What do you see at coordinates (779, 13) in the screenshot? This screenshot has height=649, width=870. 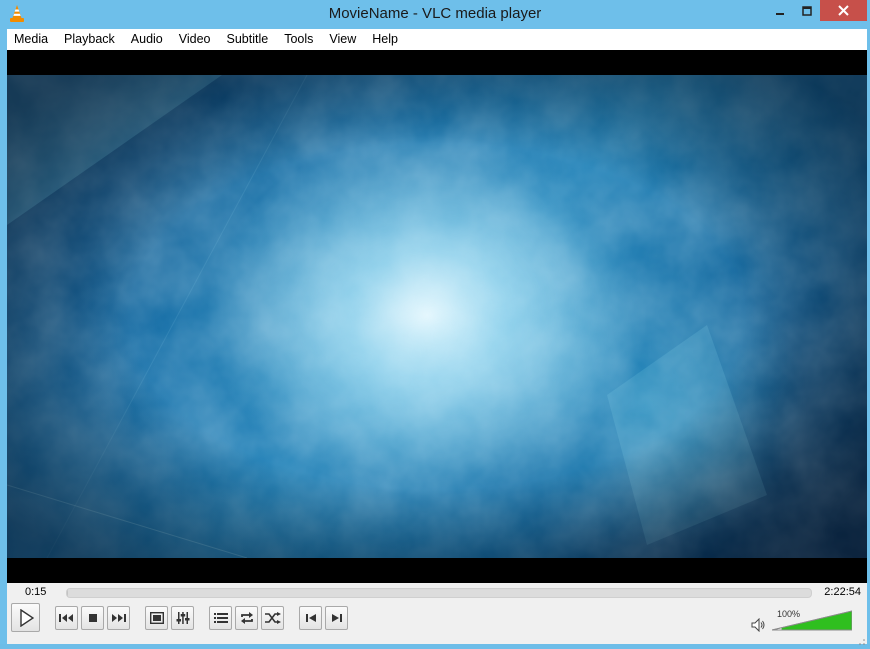 I see `minimize-icon` at bounding box center [779, 13].